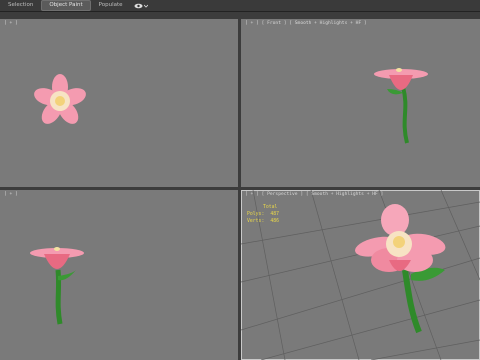 The image size is (480, 360). Describe the element at coordinates (240, 6) in the screenshot. I see `mode-toolbar: Selection Object Paint Populate` at that location.